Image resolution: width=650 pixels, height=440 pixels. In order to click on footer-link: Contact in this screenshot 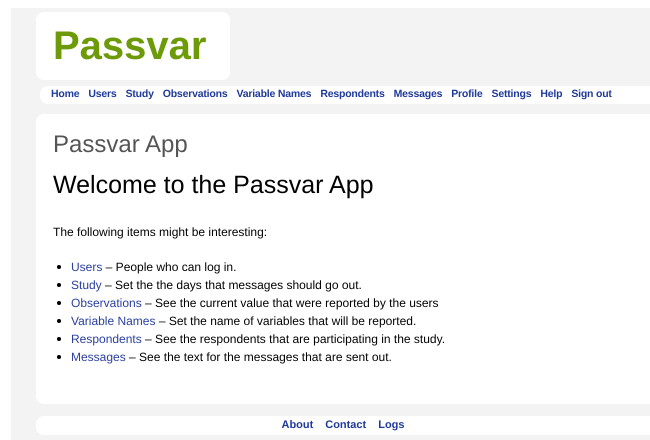, I will do `click(345, 425)`.